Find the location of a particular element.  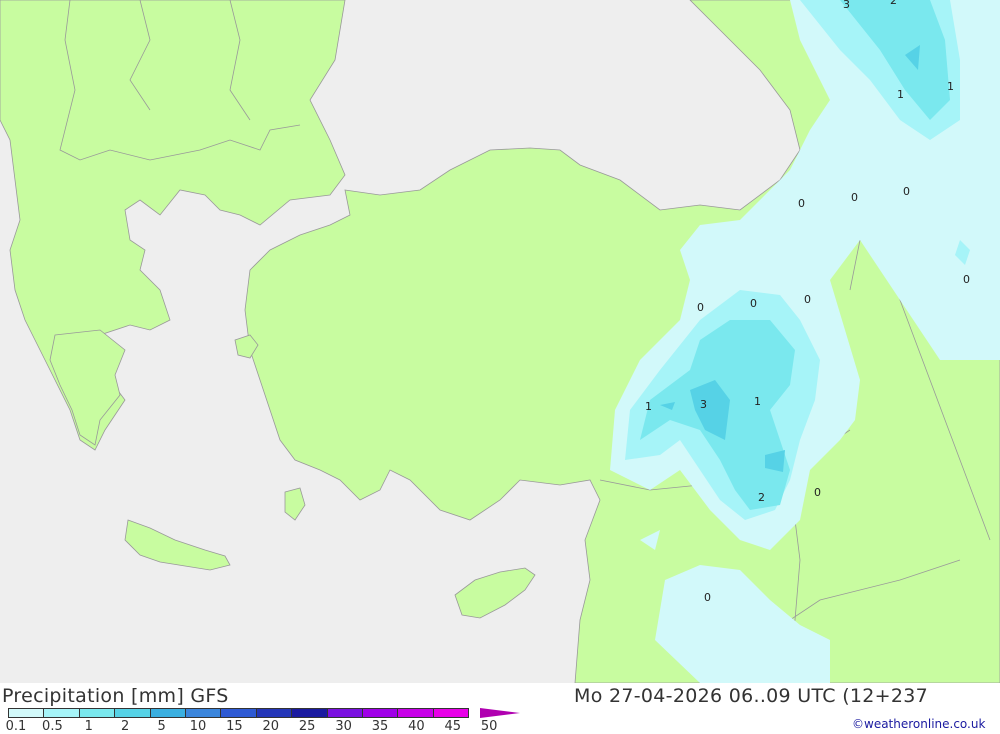

scale-tick-label: 2 is located at coordinates (125, 726).